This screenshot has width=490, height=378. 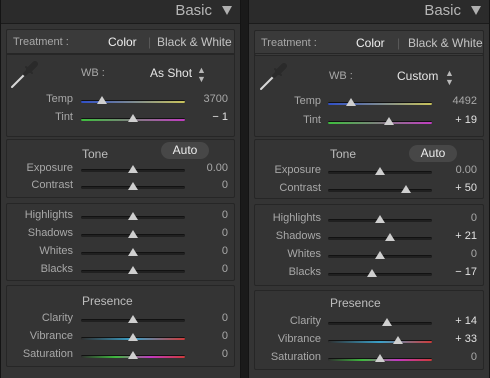 What do you see at coordinates (220, 117) in the screenshot?
I see `slider-value-tint: − 1` at bounding box center [220, 117].